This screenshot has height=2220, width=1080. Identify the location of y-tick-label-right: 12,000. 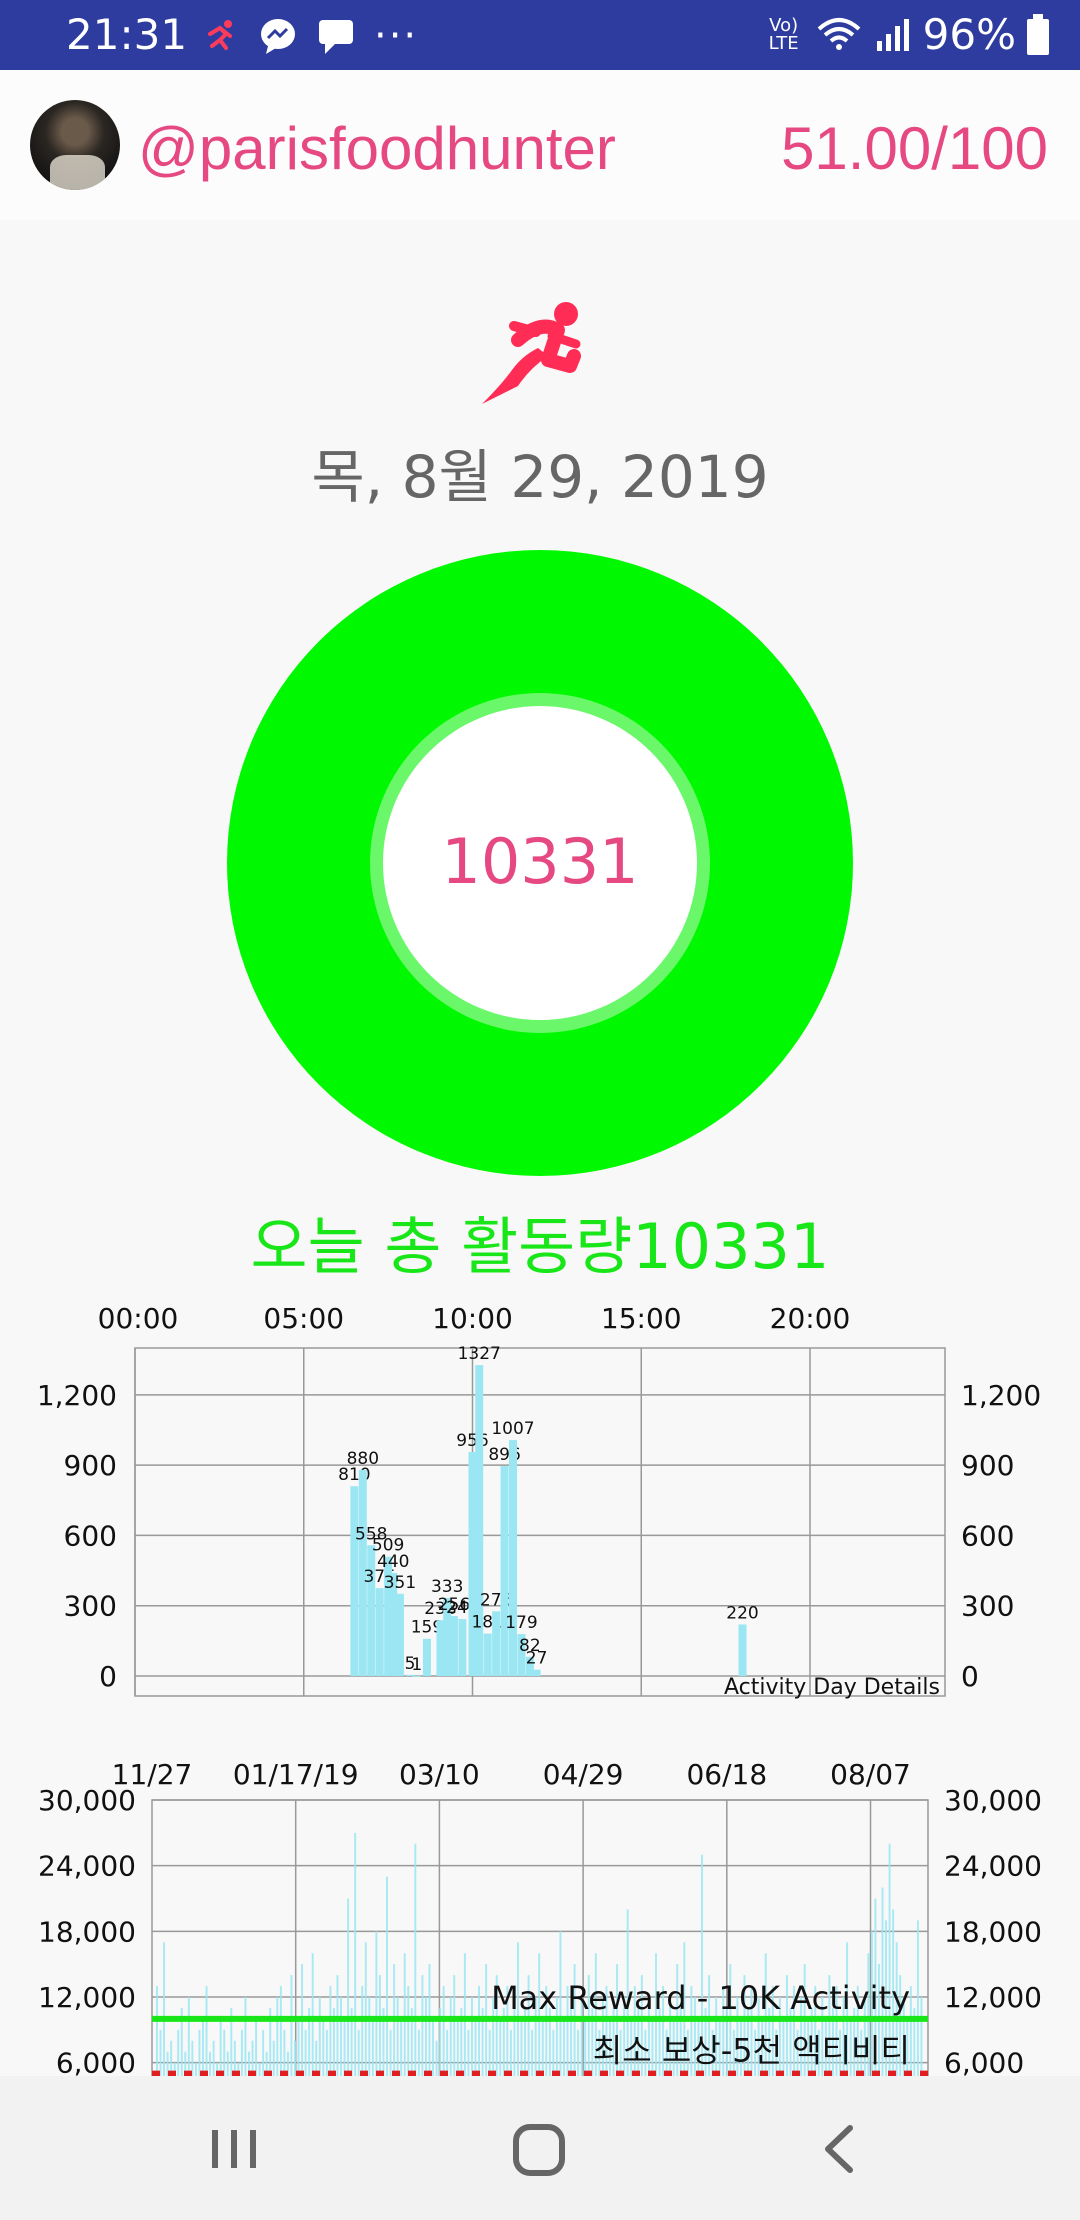
(993, 1997).